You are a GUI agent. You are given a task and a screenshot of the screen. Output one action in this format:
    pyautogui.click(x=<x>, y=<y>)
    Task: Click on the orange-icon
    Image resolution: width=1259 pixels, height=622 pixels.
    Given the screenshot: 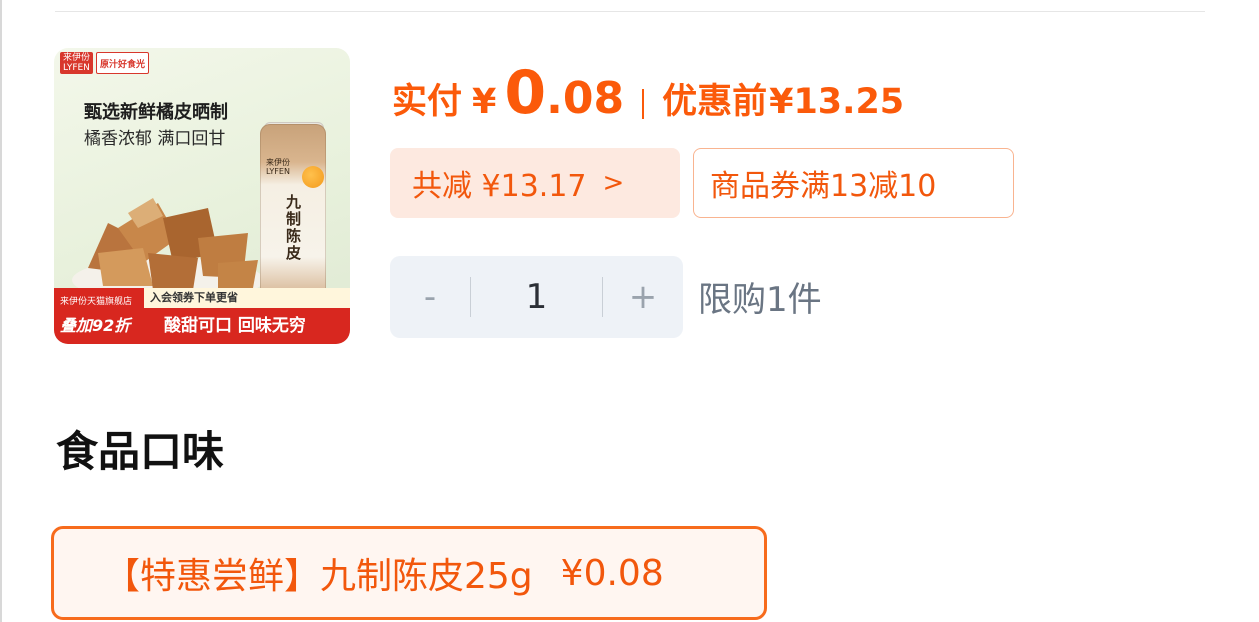 What is the action you would take?
    pyautogui.click(x=313, y=177)
    